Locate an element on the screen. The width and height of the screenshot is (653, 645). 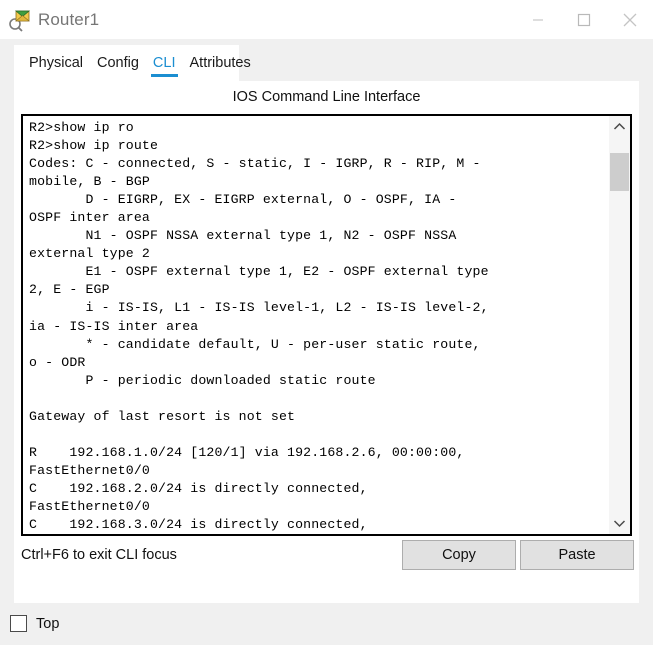
chevron-up-icon is located at coordinates (619, 126).